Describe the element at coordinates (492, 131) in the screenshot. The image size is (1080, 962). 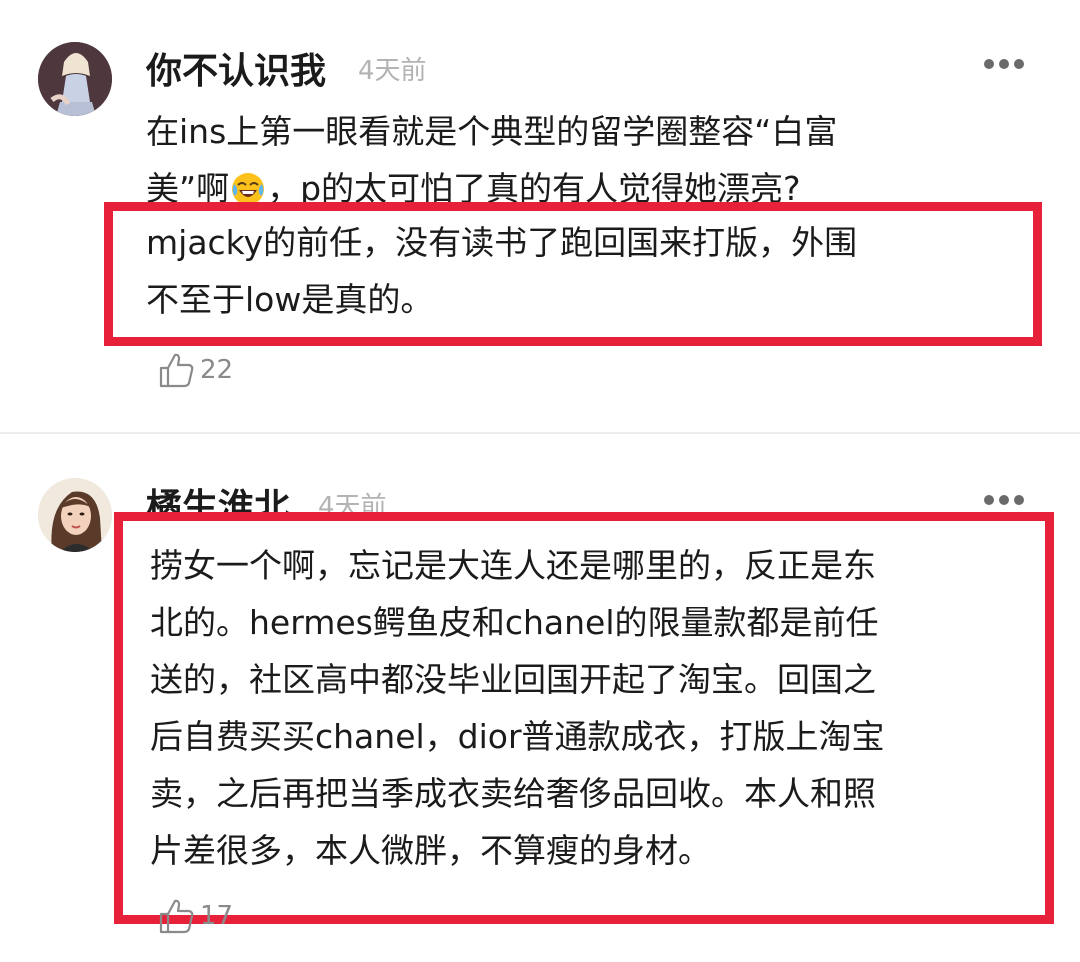
I see `text-line: 在ins上第一眼看就是个典型的留学圈整容“白富` at that location.